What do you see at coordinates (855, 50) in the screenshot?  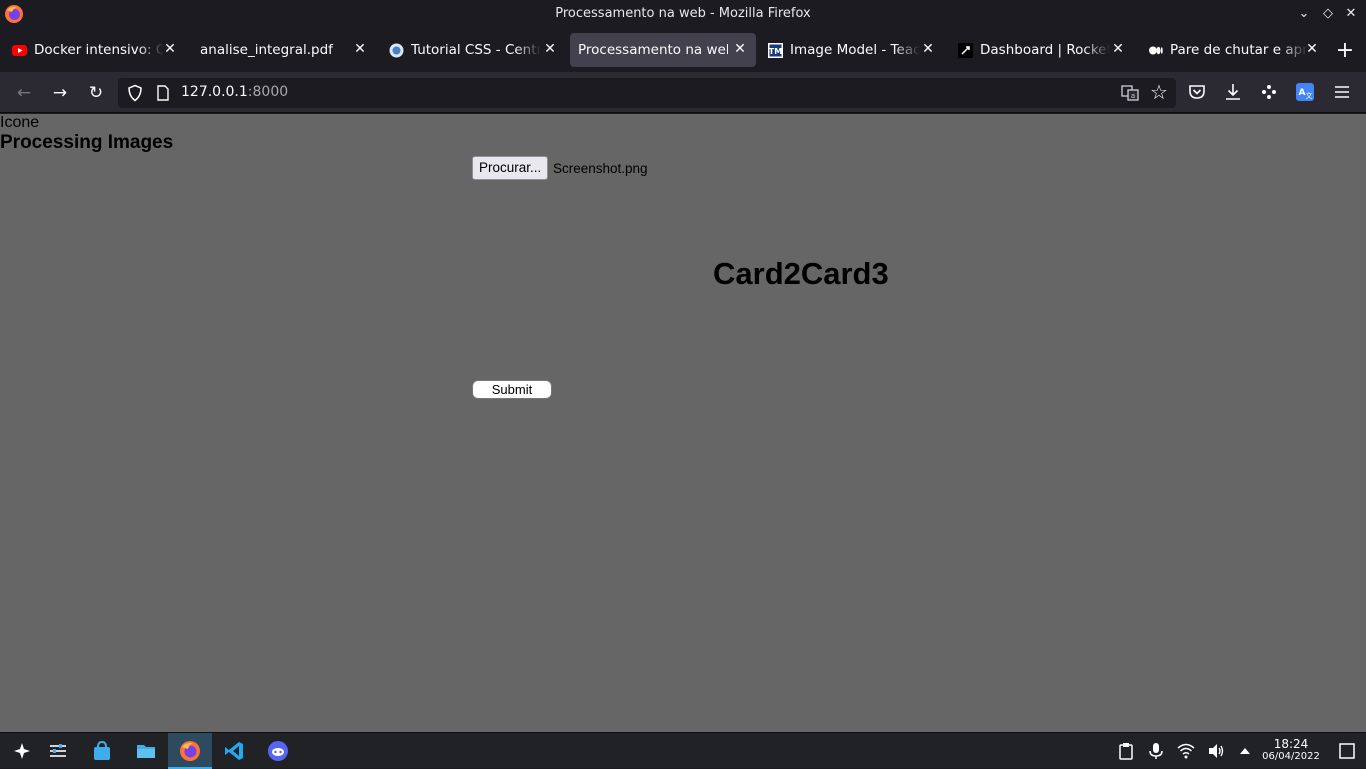 I see `tab-label: Image Model - Teach` at bounding box center [855, 50].